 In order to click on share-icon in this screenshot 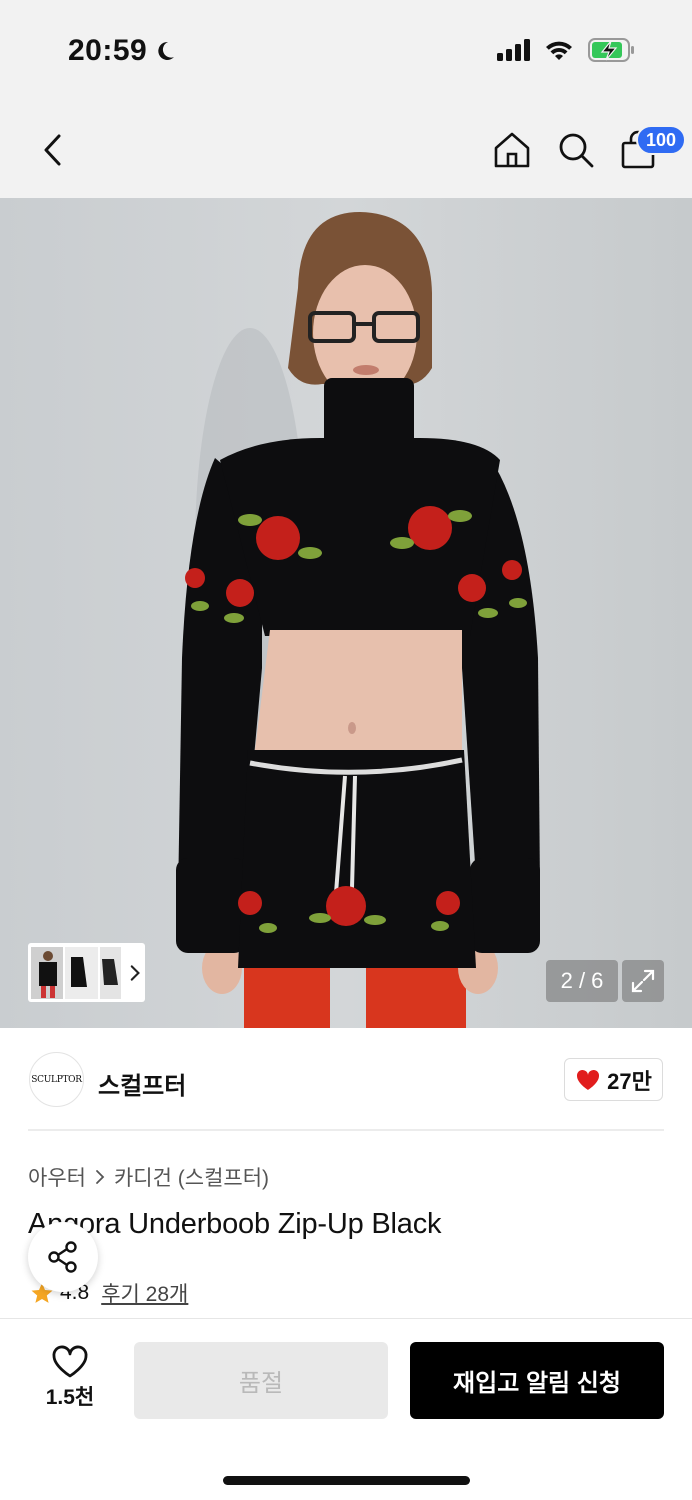, I will do `click(62, 1257)`.